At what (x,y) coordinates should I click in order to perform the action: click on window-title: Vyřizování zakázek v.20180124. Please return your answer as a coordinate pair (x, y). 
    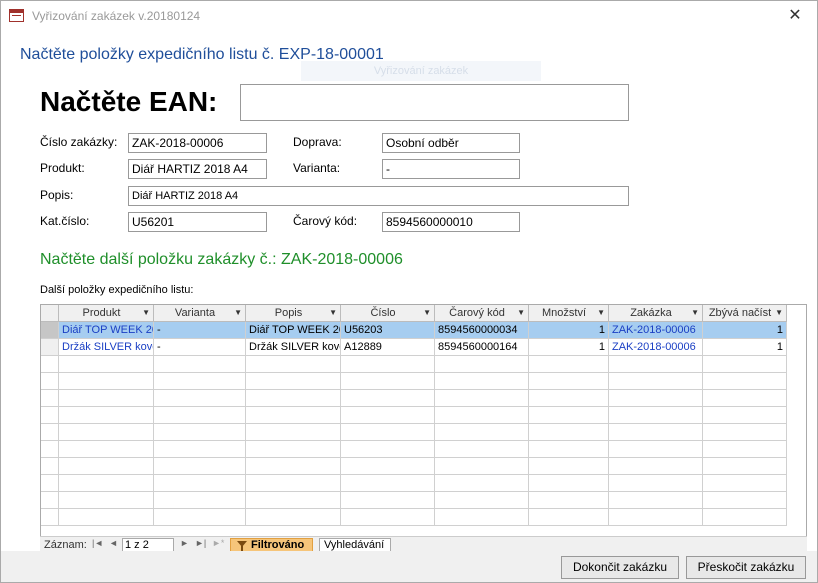
    Looking at the image, I should click on (116, 16).